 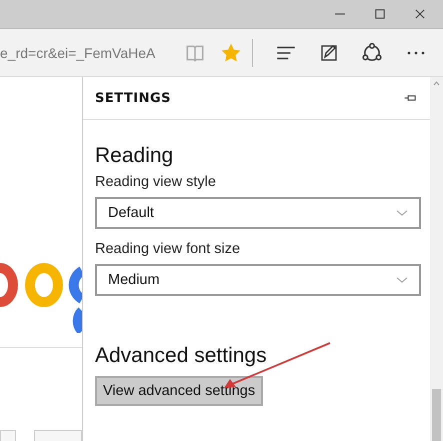 I want to click on panel-title: SETTINGS, so click(x=133, y=98).